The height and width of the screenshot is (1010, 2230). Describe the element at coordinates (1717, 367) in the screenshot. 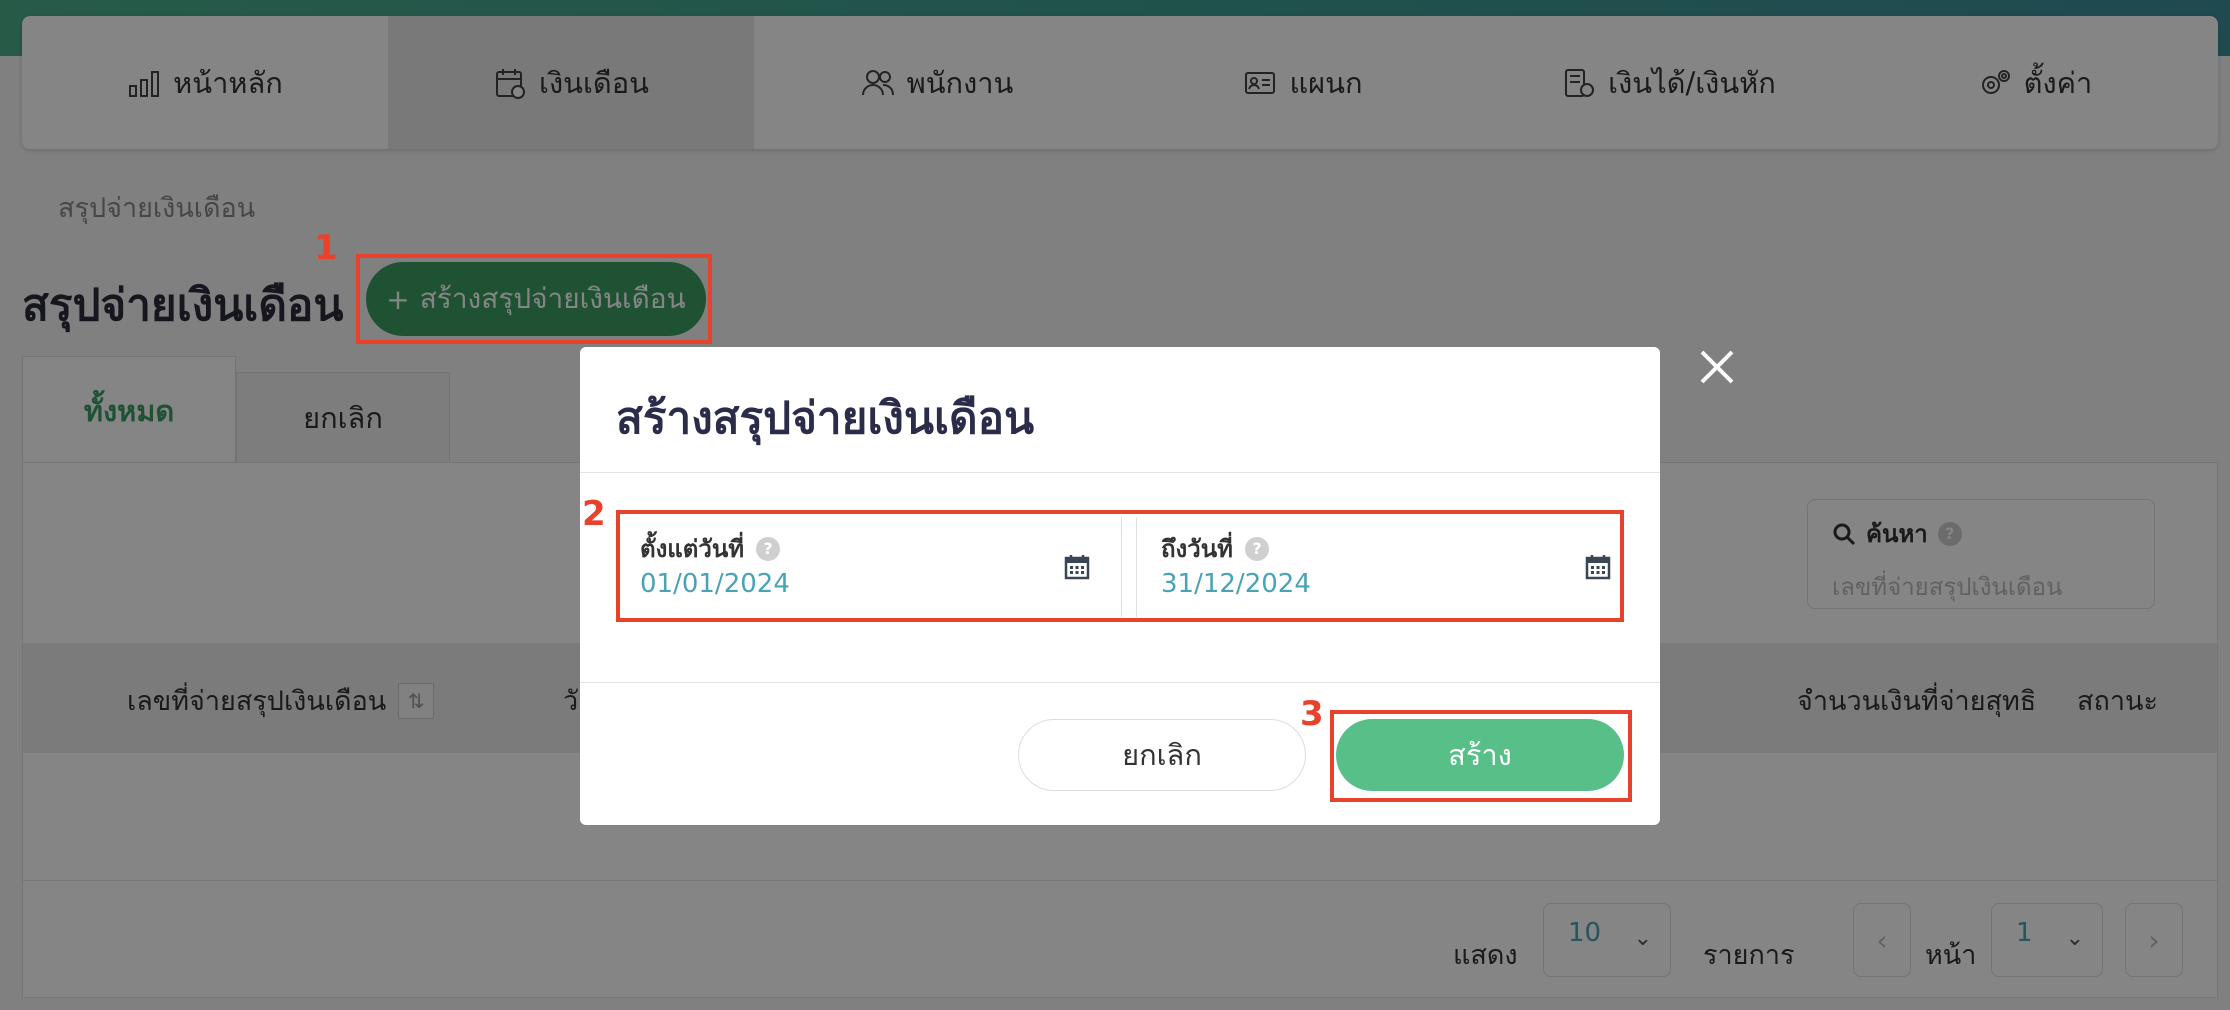

I see `close-icon` at that location.